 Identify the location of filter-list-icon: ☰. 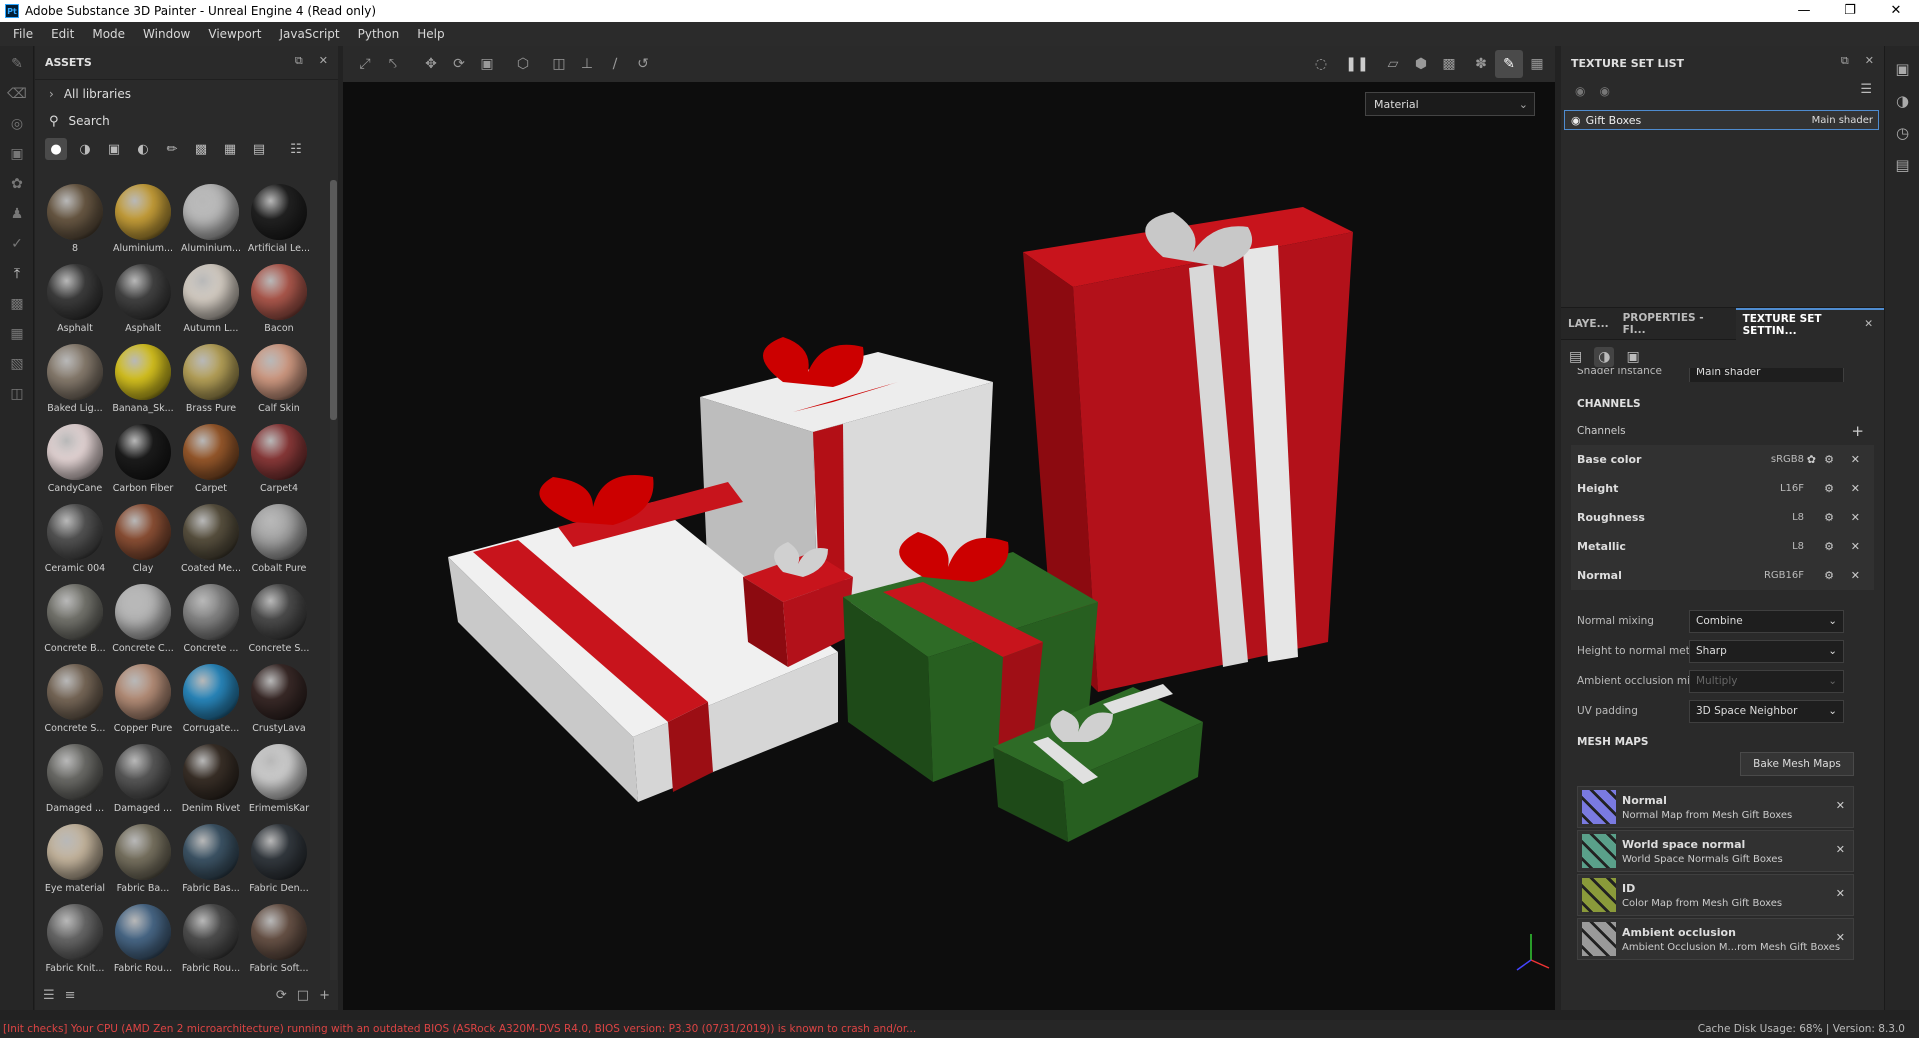
(49, 995).